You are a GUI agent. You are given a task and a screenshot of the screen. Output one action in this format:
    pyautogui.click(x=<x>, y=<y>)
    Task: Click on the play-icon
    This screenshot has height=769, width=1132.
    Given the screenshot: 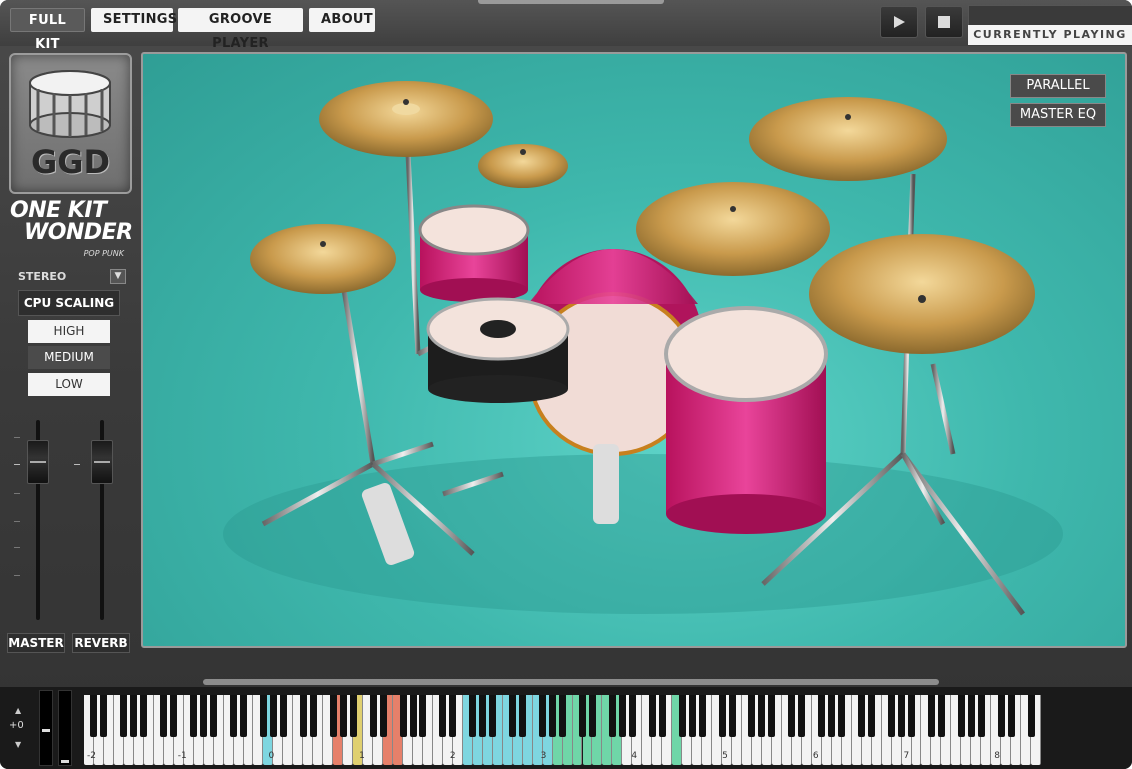 What is the action you would take?
    pyautogui.click(x=899, y=22)
    